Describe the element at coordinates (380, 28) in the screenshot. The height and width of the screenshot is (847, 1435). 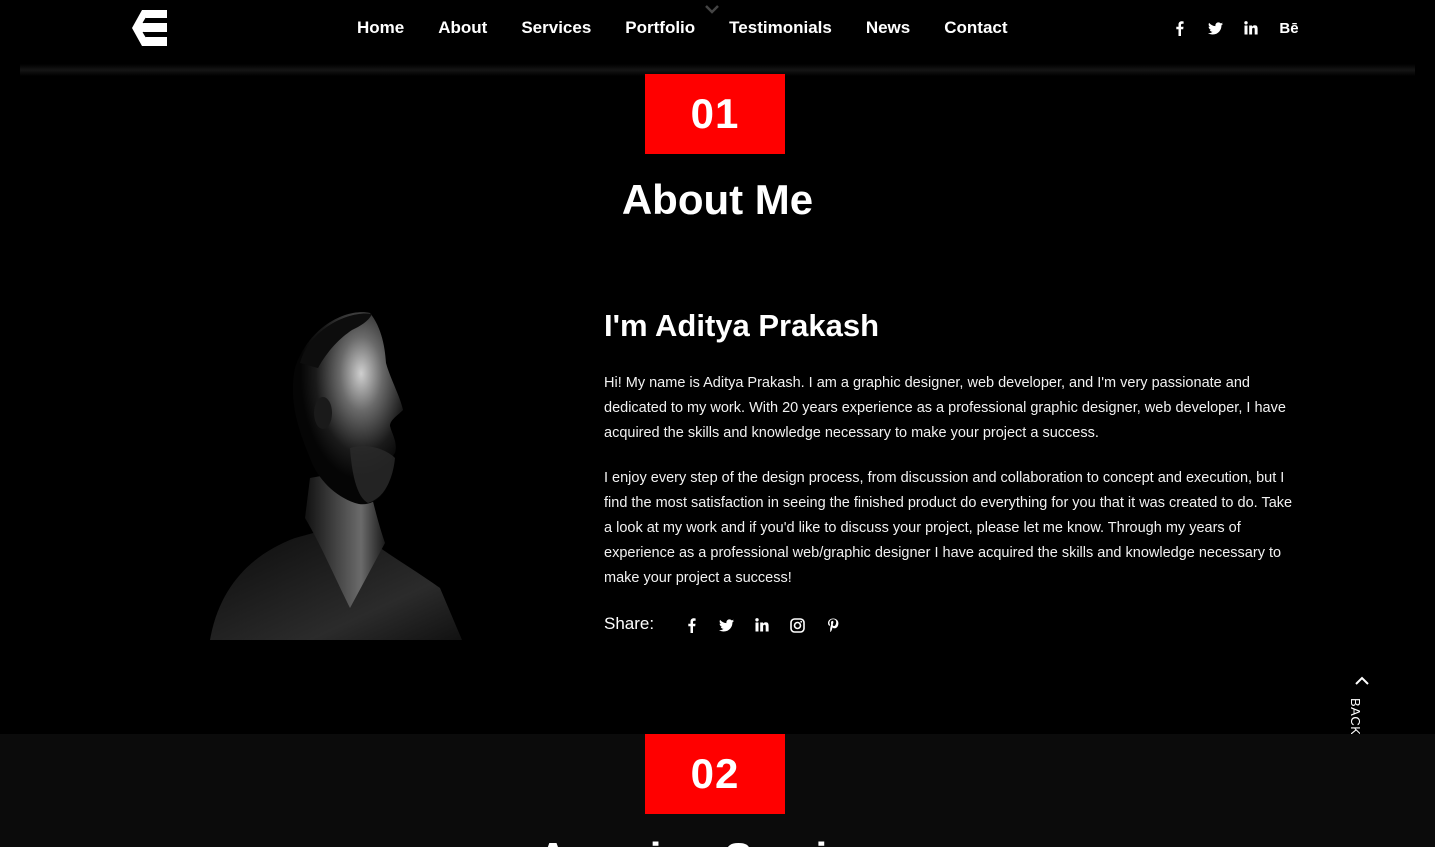
I see `nav-home: Home` at that location.